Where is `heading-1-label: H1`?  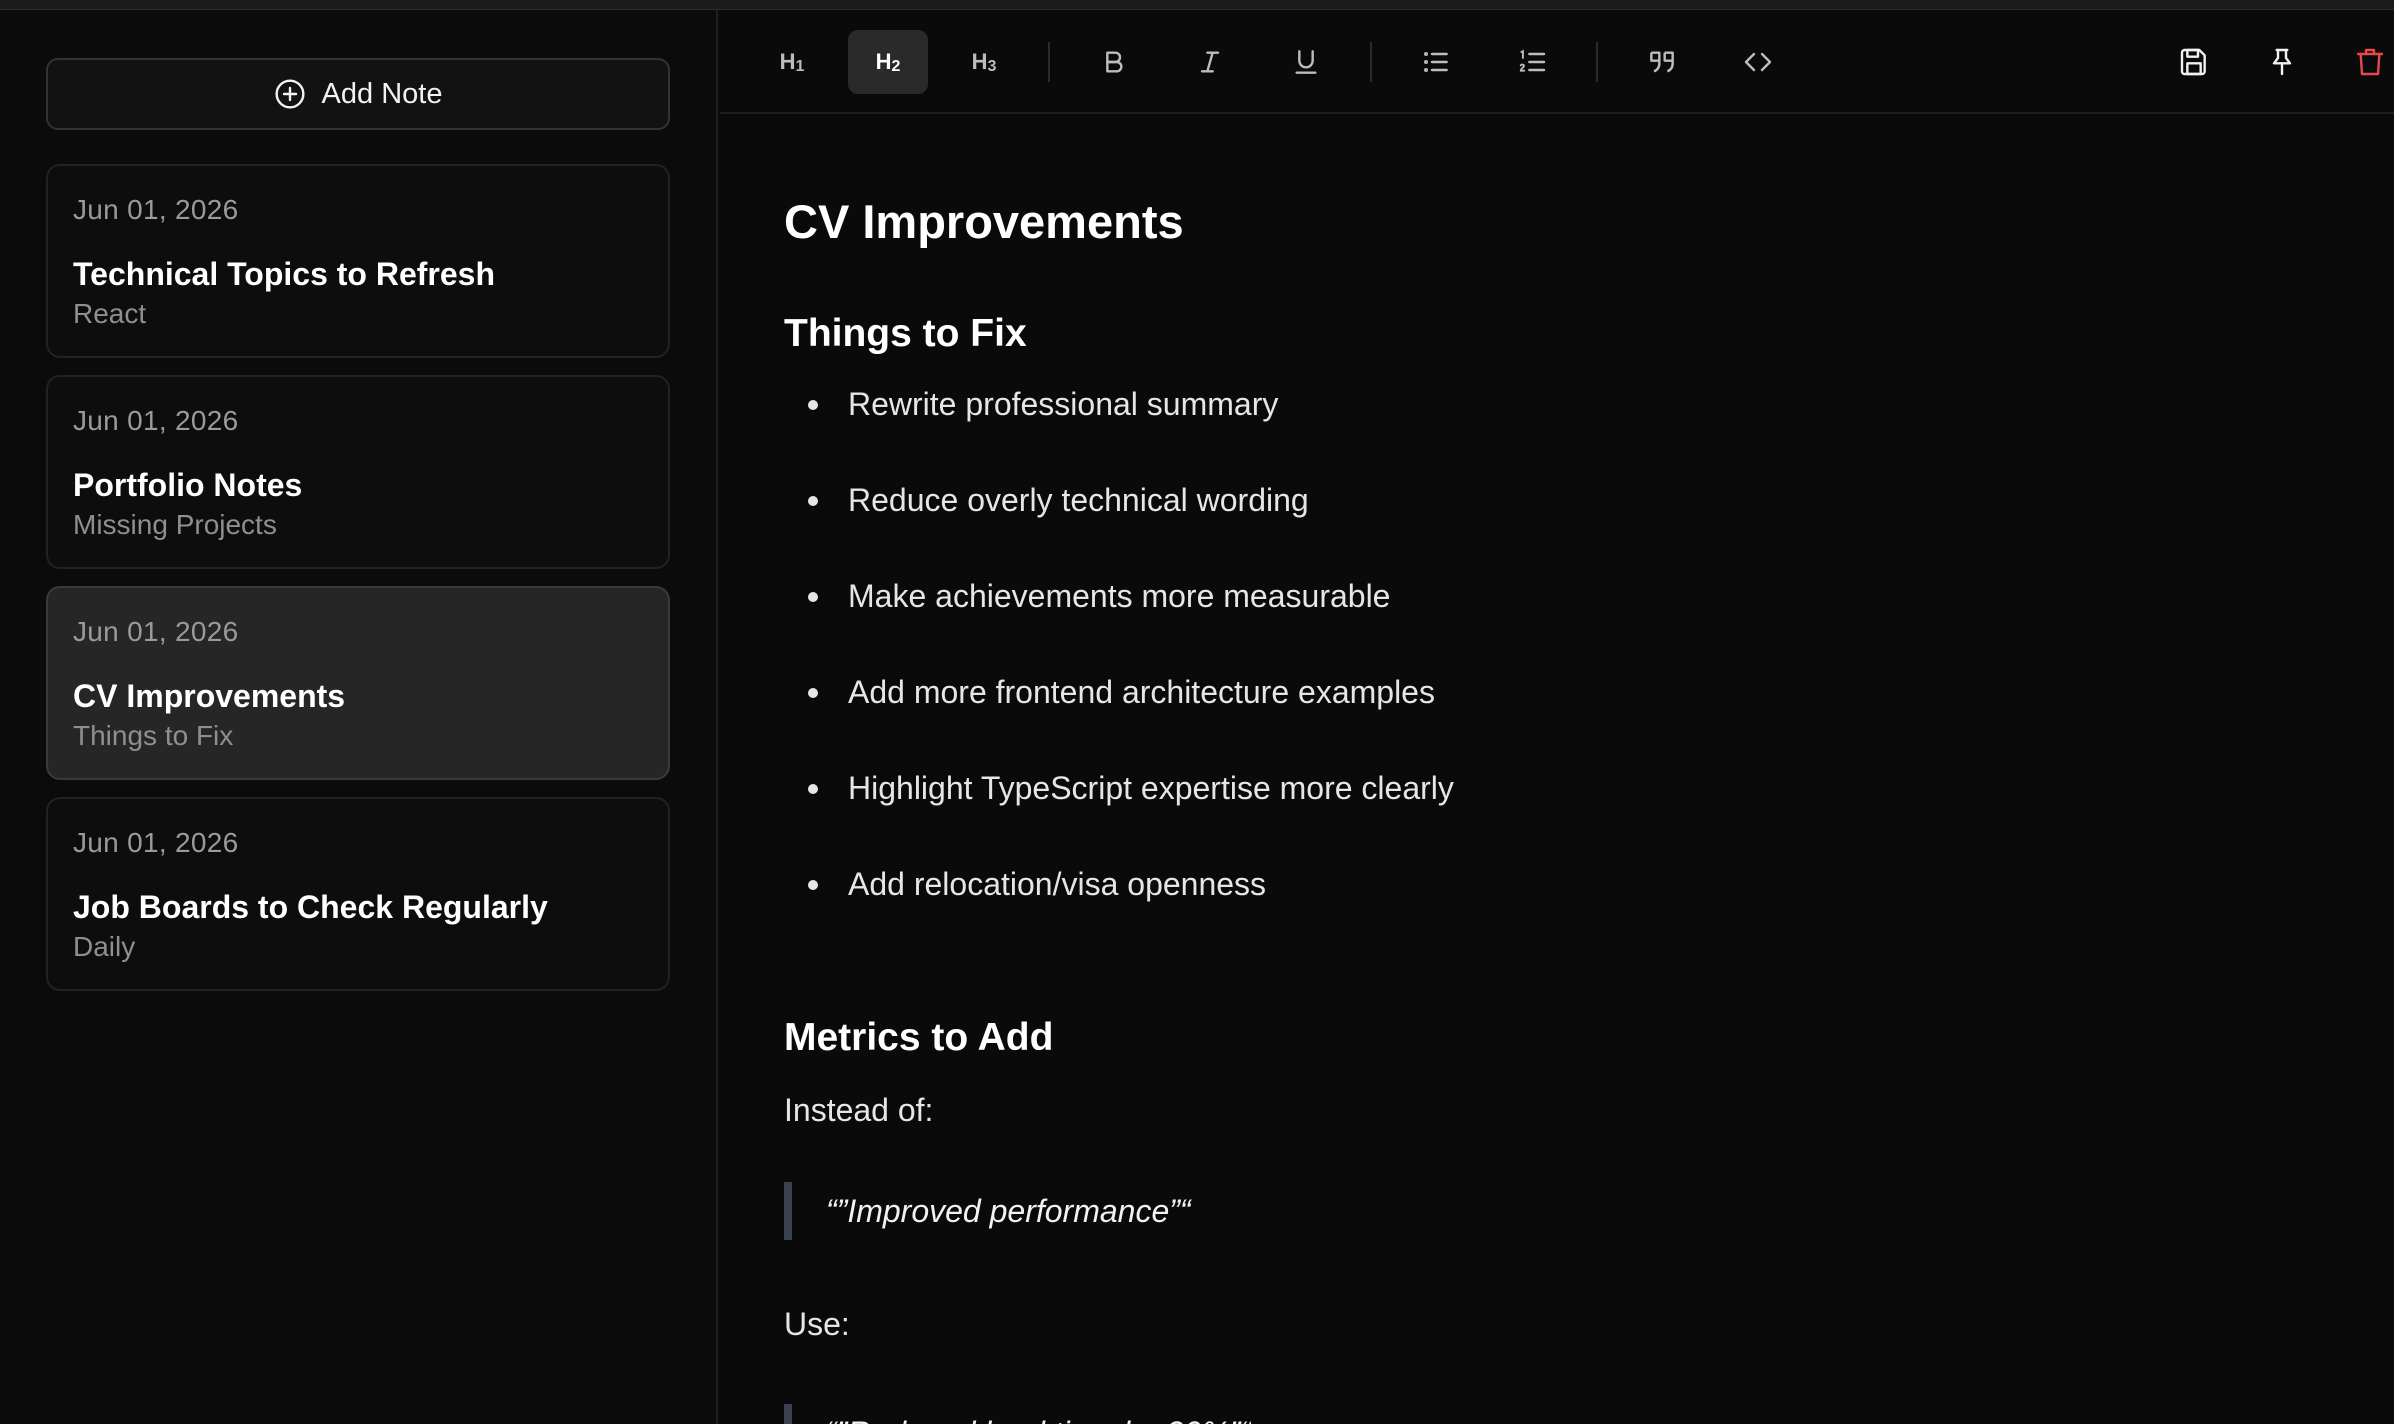 heading-1-label: H1 is located at coordinates (792, 61).